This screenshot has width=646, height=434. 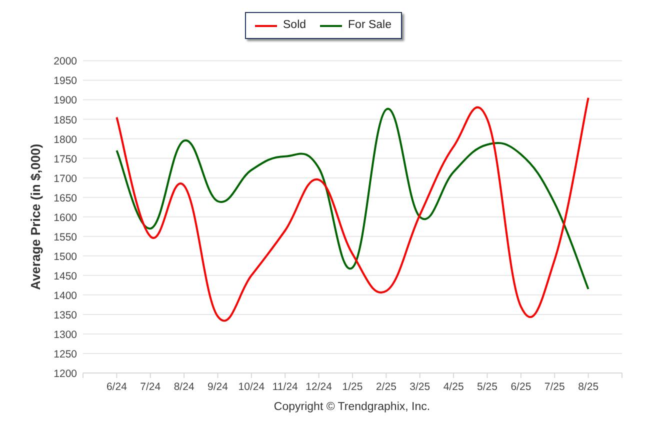 What do you see at coordinates (65, 334) in the screenshot?
I see `y-tick-label: 1300` at bounding box center [65, 334].